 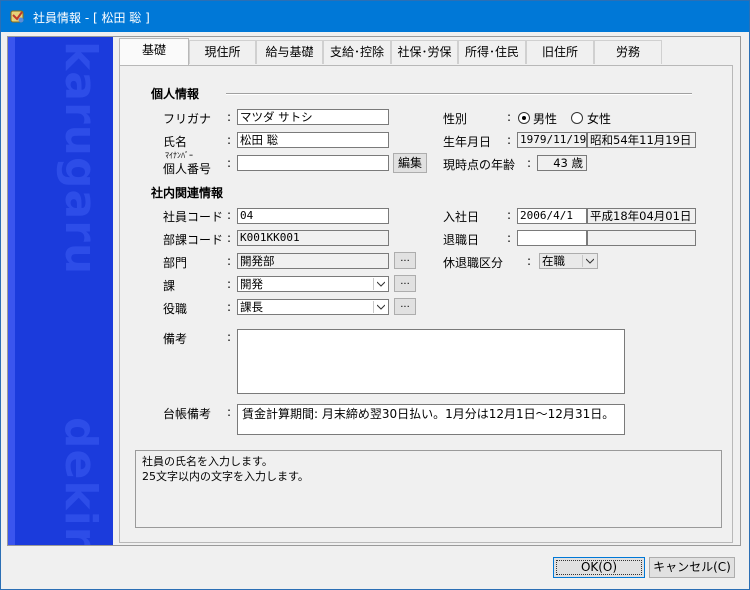 What do you see at coordinates (175, 263) in the screenshot?
I see `department-label: 部門` at bounding box center [175, 263].